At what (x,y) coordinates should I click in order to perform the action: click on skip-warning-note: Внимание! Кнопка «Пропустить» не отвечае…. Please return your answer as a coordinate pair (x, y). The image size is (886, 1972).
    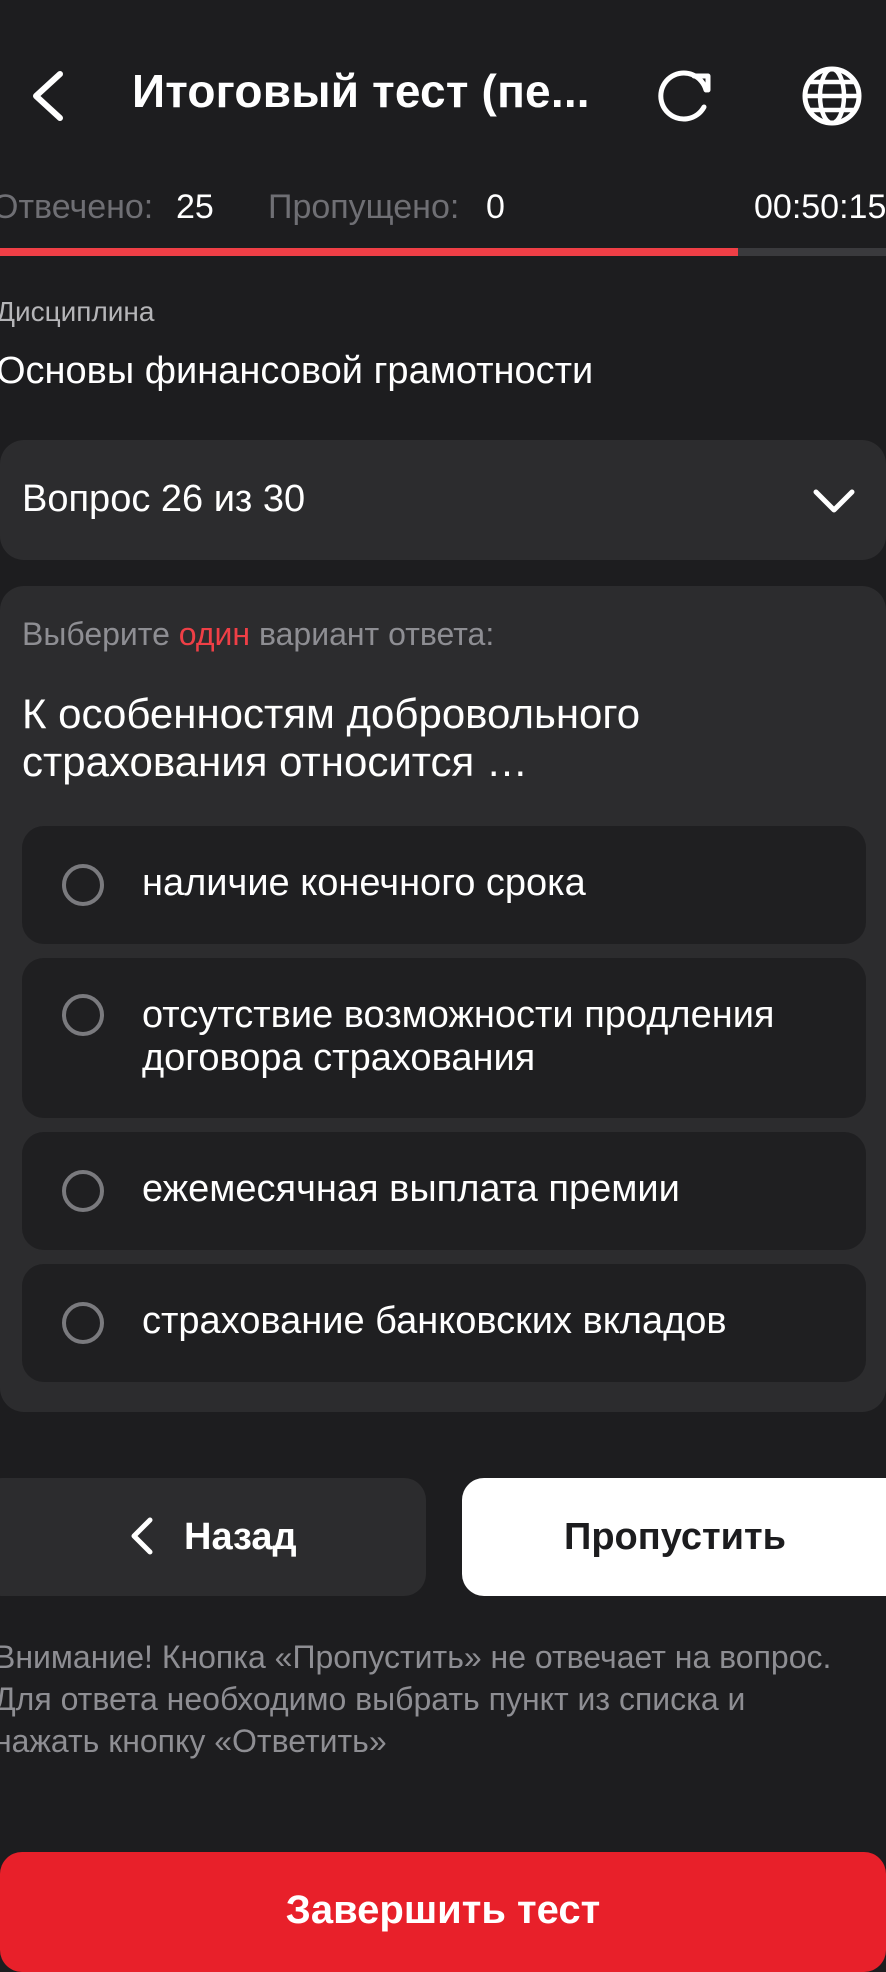
    Looking at the image, I should click on (416, 1699).